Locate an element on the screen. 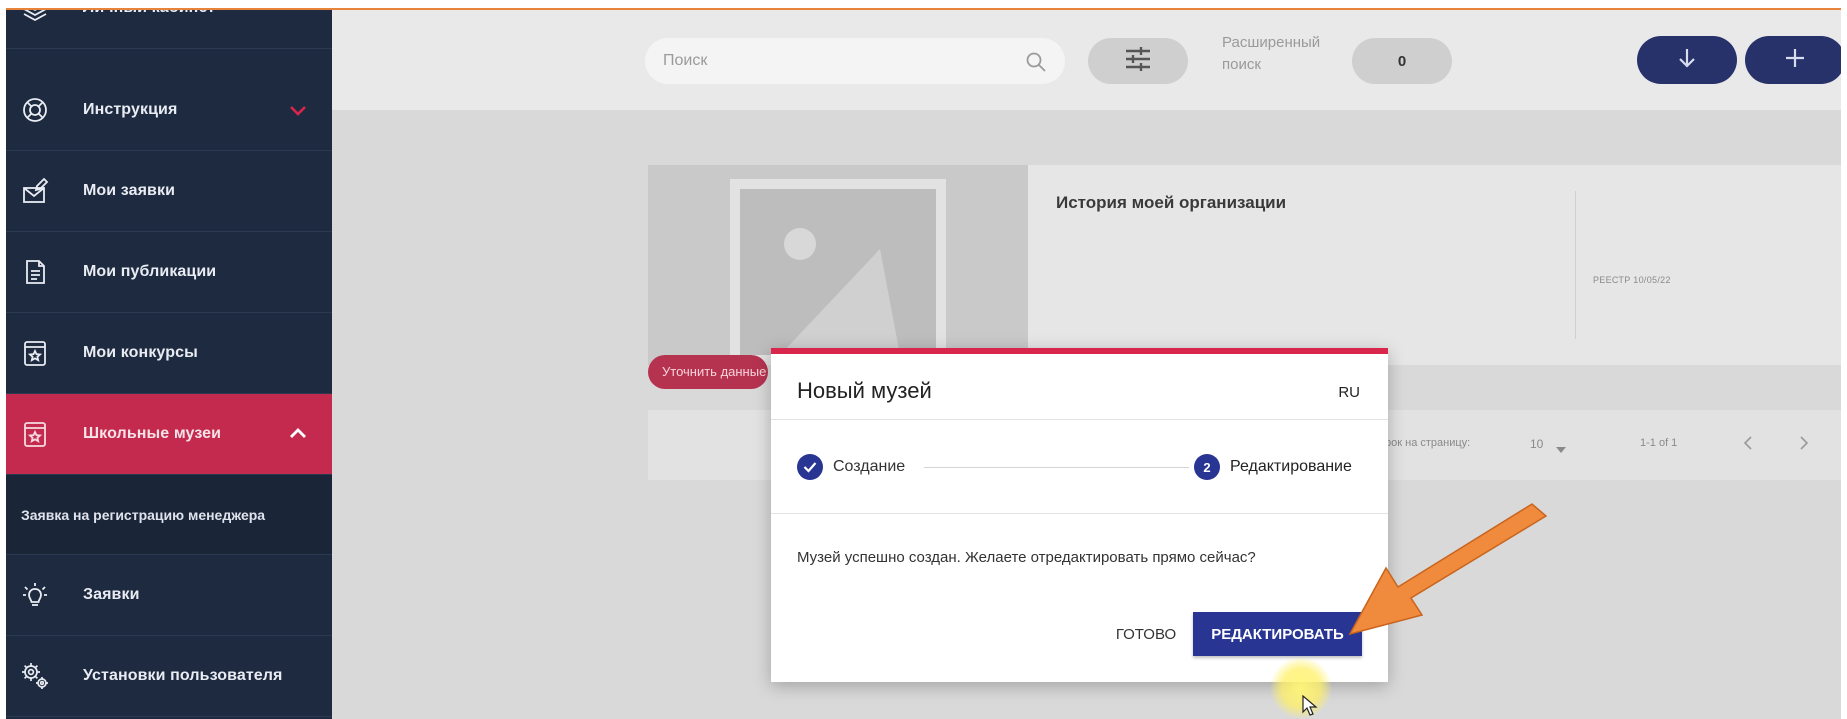 This screenshot has height=719, width=1847. card-meta: РЕЕСТР 10/05/22 is located at coordinates (1632, 280).